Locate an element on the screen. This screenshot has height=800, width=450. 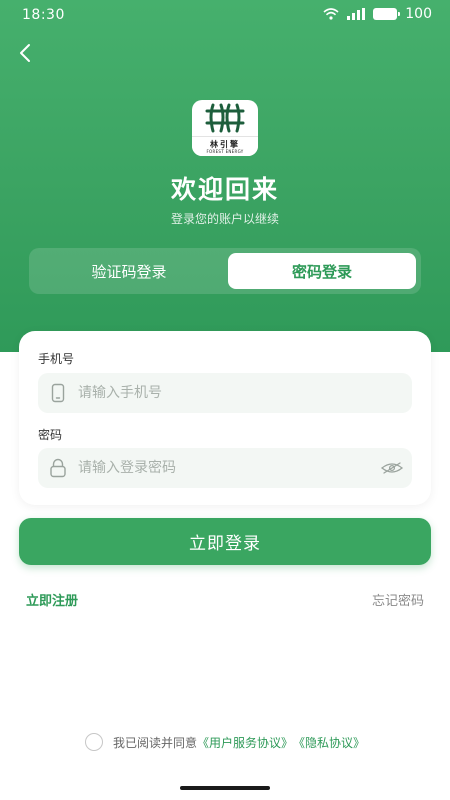
logo-chinese-text: 林引擎 is located at coordinates (225, 144).